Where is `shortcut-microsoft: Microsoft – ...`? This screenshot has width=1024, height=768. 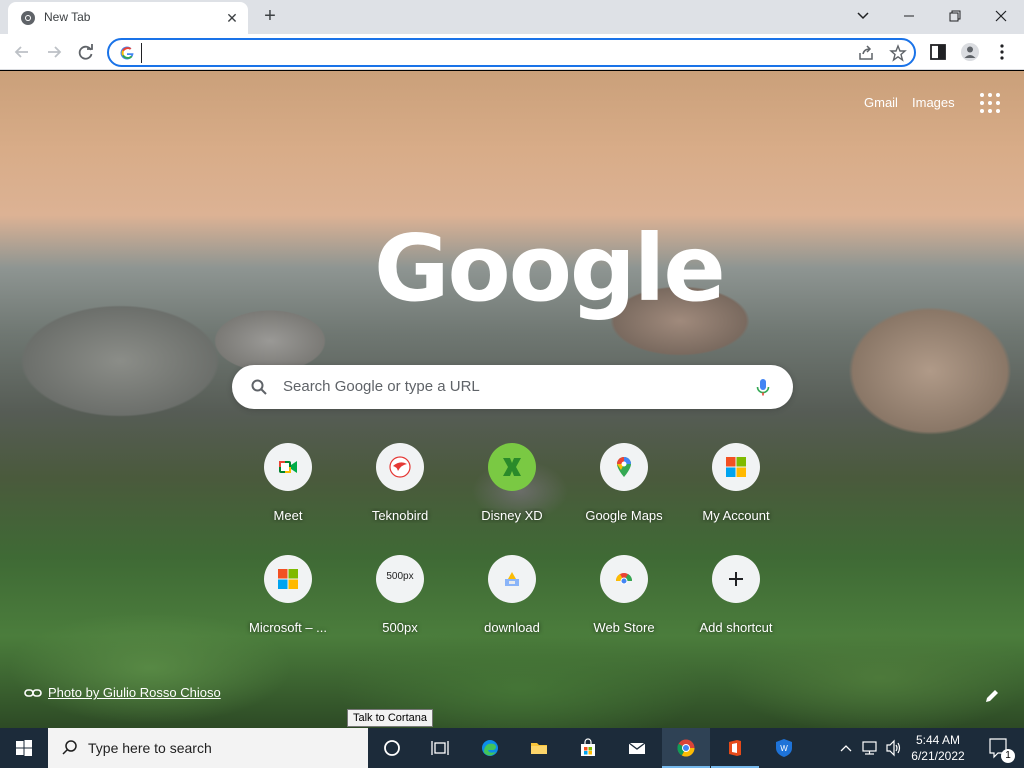 shortcut-microsoft: Microsoft – ... is located at coordinates (288, 611).